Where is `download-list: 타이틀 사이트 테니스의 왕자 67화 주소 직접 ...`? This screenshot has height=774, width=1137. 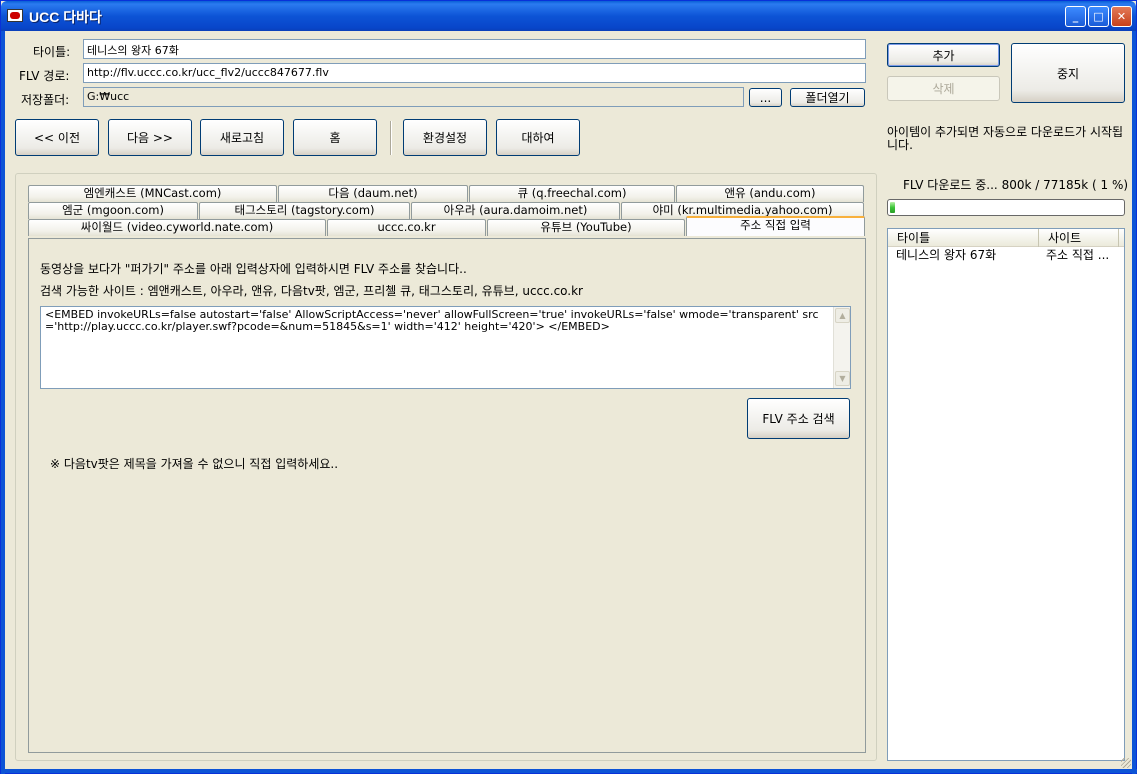
download-list: 타이틀 사이트 테니스의 왕자 67화 주소 직접 ... is located at coordinates (1006, 494).